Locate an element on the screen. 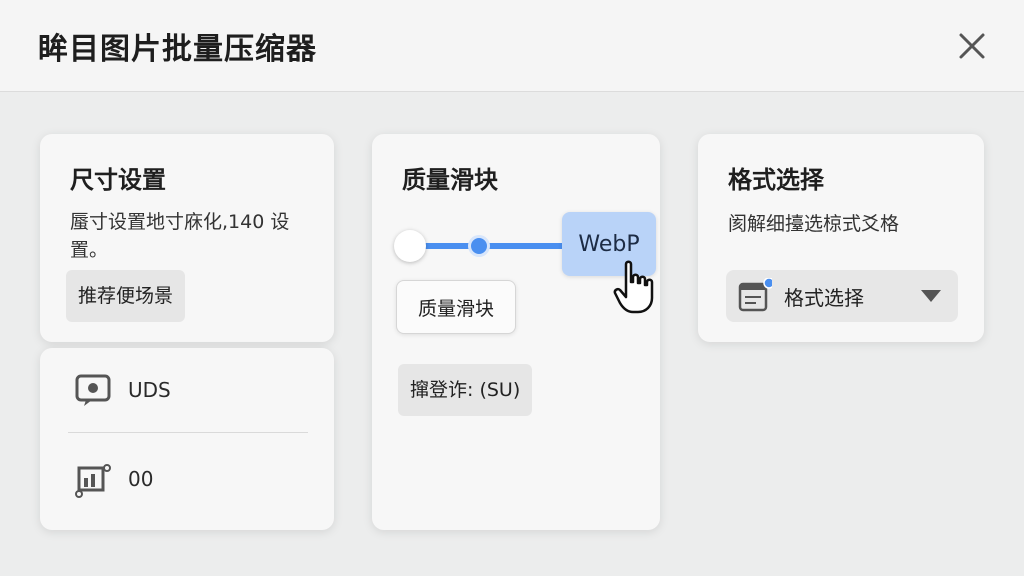  quality-slider-track is located at coordinates (491, 246).